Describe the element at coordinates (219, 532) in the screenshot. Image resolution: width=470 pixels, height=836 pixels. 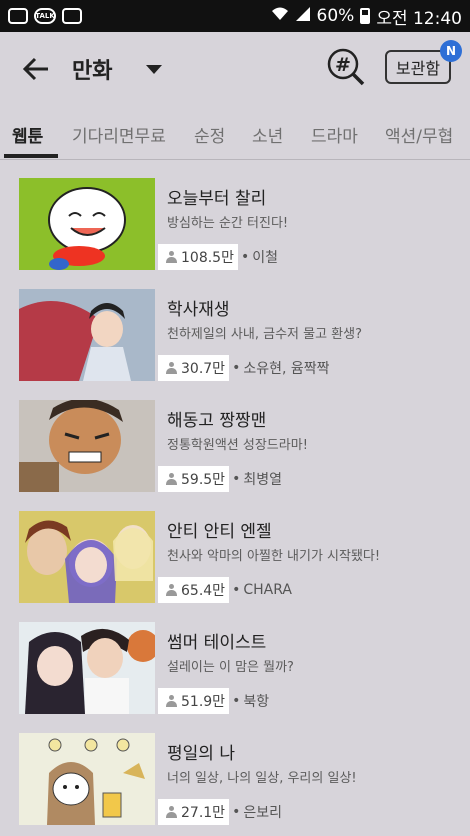
I see `item-title: 안티 안티 엔젤` at that location.